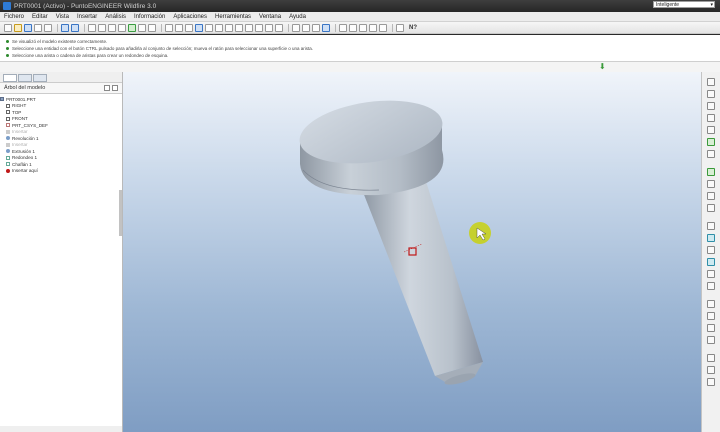  What do you see at coordinates (259, 27) in the screenshot?
I see `layers-icon` at bounding box center [259, 27].